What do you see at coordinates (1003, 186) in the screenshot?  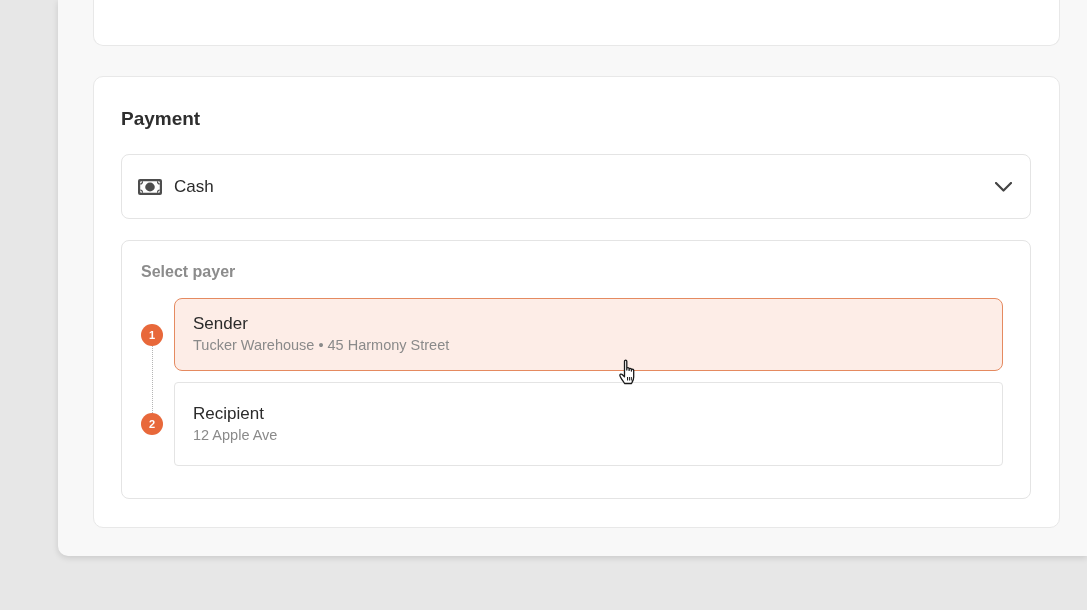 I see `chevron-down-icon` at bounding box center [1003, 186].